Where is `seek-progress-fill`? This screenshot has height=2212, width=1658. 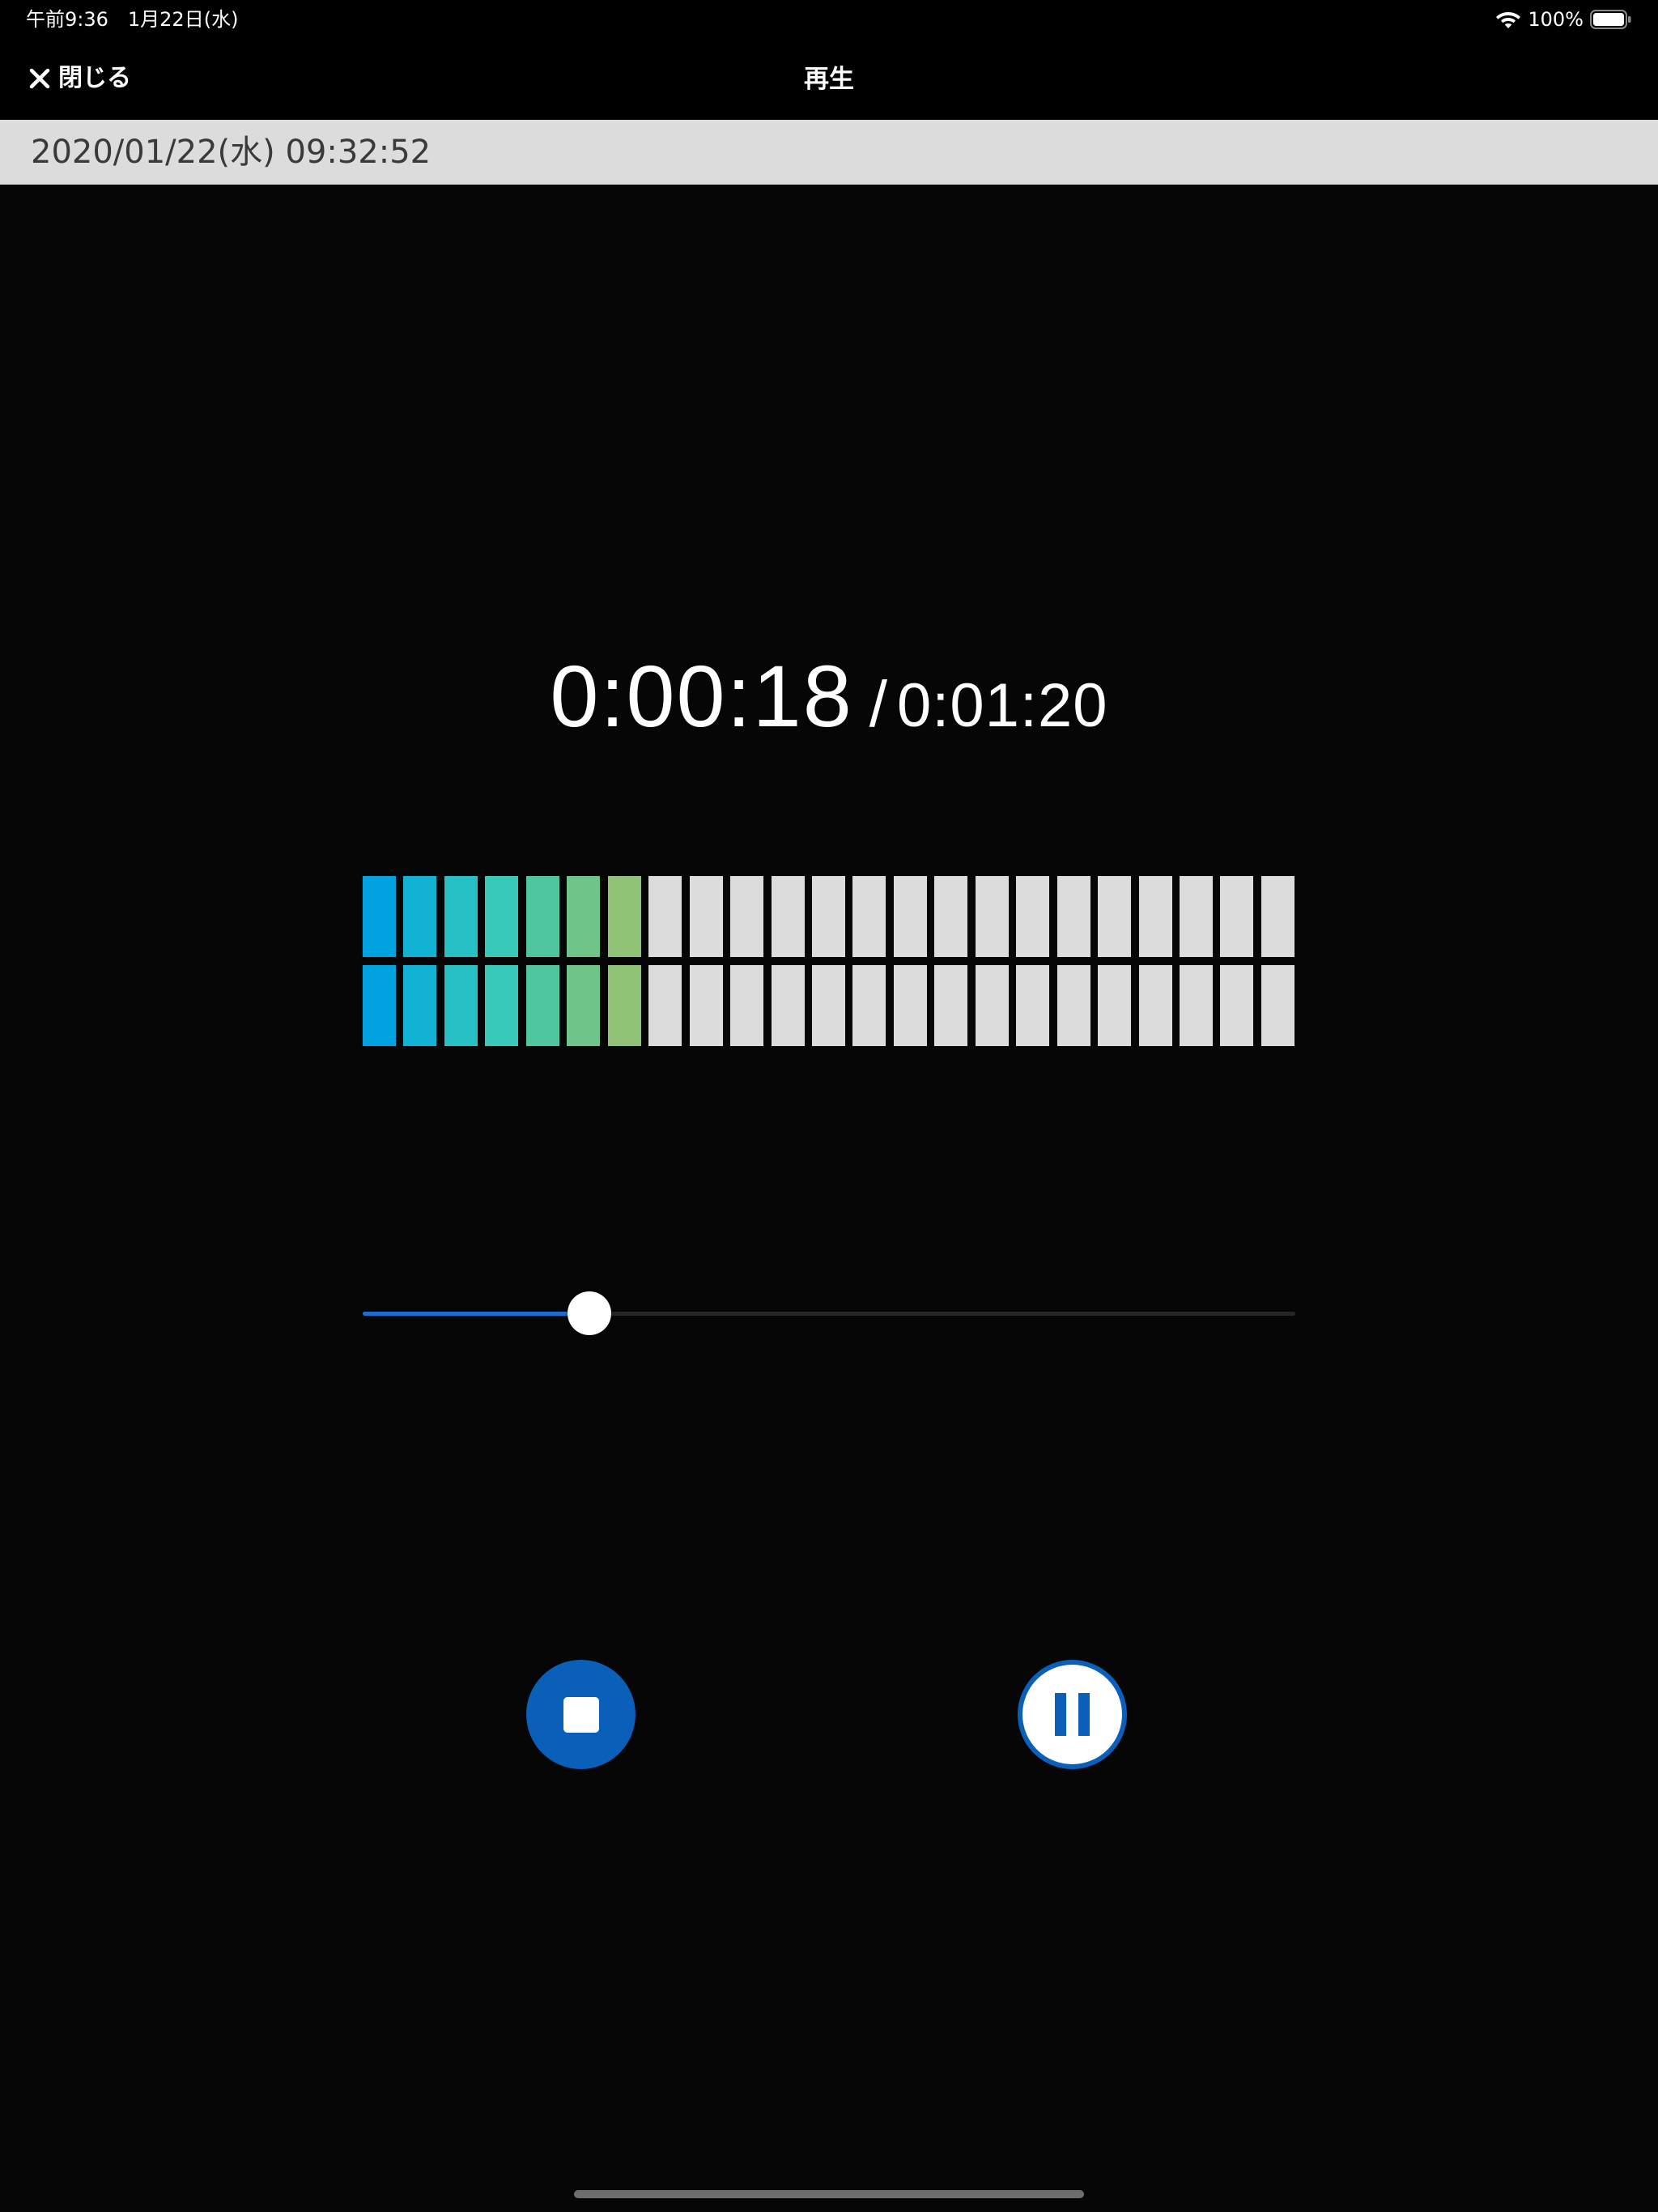 seek-progress-fill is located at coordinates (476, 1314).